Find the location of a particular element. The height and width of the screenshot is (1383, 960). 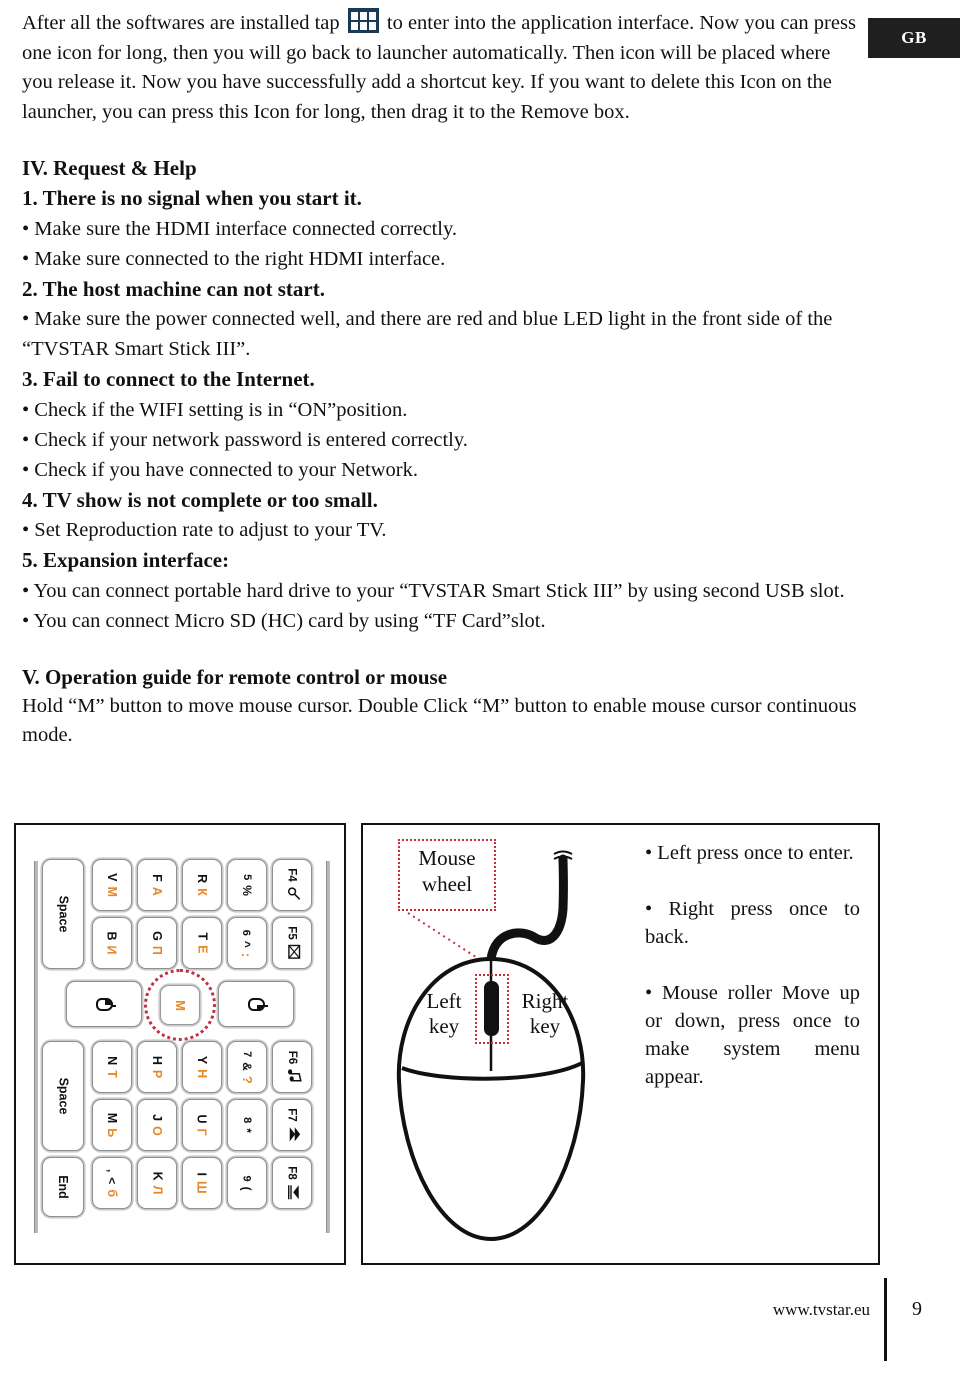

key-y: Y Н is located at coordinates (202, 1067).